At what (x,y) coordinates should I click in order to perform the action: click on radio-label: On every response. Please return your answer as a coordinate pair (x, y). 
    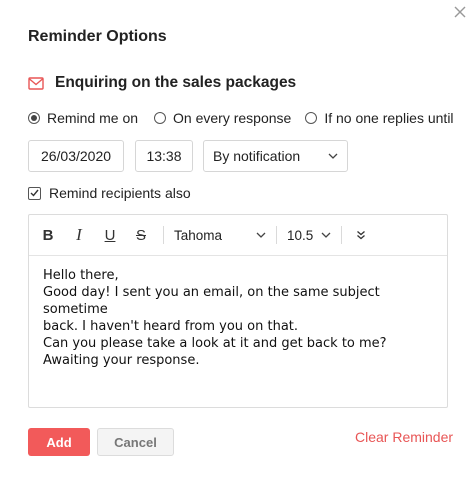
    Looking at the image, I should click on (232, 118).